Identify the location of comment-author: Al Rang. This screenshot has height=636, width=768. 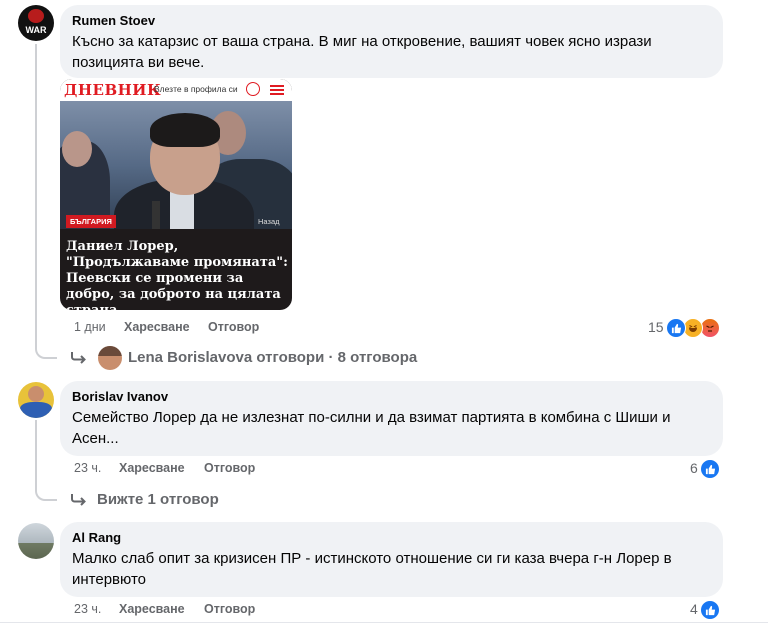
(96, 537).